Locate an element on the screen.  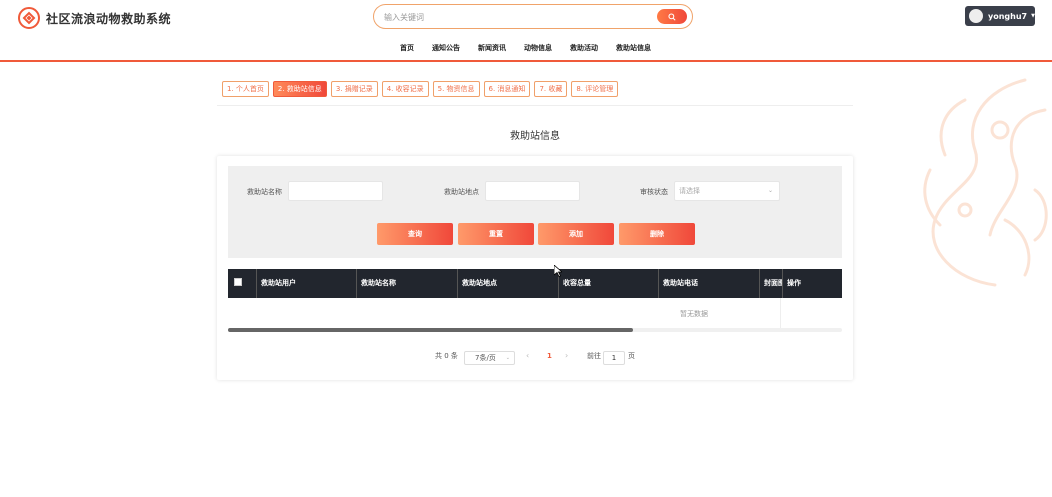
column-header: 操作 is located at coordinates (812, 283).